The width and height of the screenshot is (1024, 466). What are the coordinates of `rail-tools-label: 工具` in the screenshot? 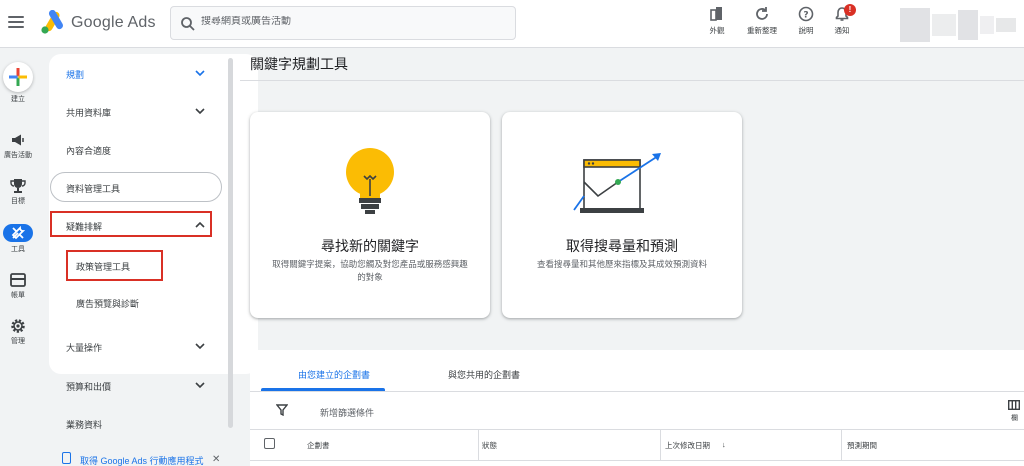 It's located at (18, 249).